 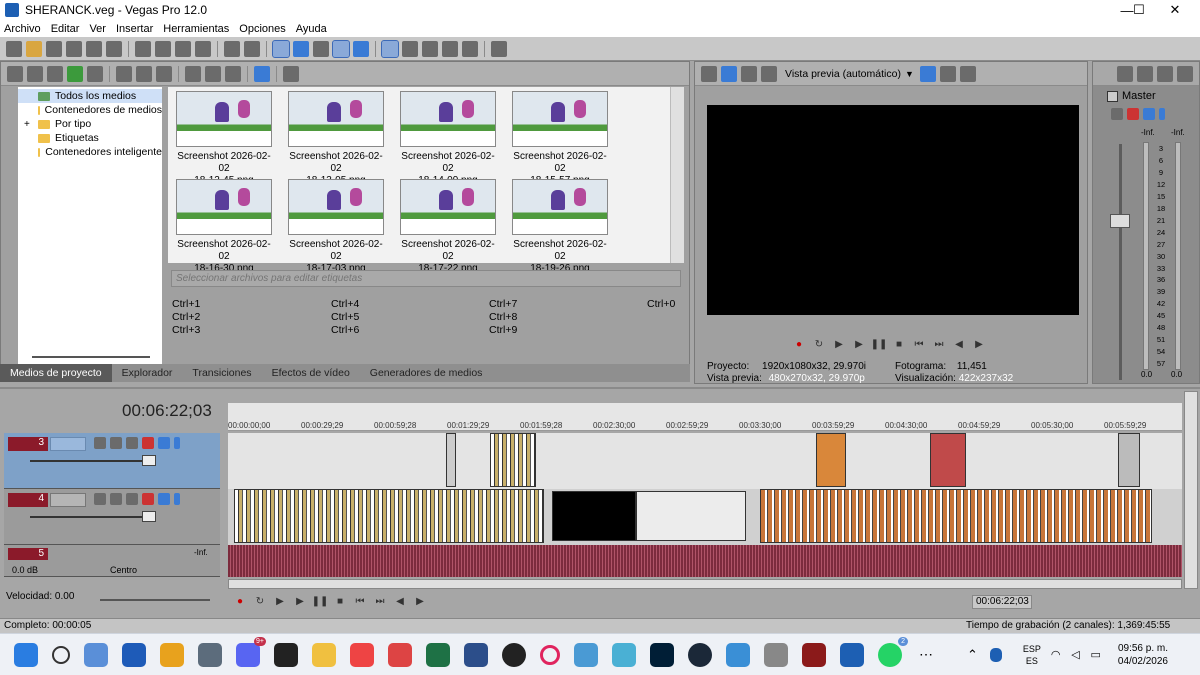 What do you see at coordinates (324, 654) in the screenshot?
I see `file-explorer-icon` at bounding box center [324, 654].